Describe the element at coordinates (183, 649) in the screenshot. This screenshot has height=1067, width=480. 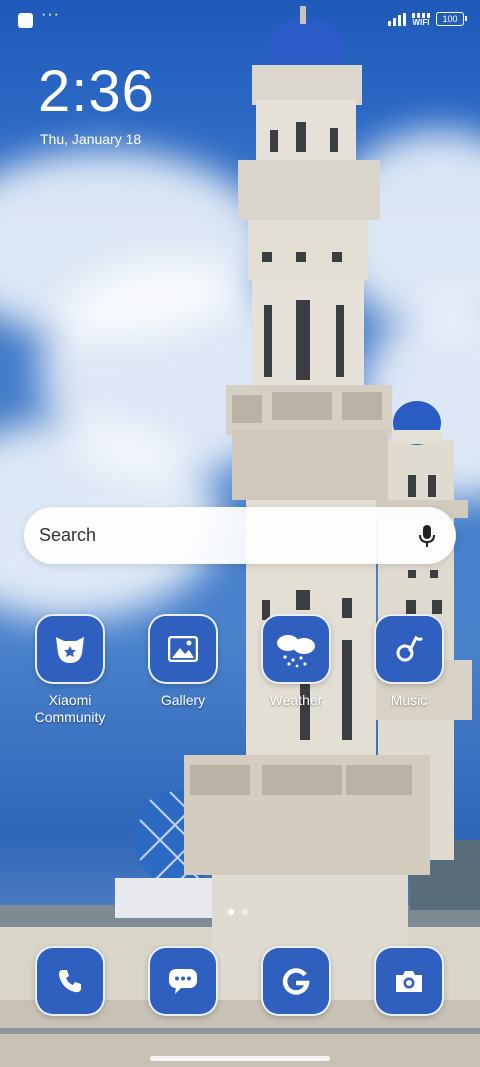
I see `gallery-icon` at that location.